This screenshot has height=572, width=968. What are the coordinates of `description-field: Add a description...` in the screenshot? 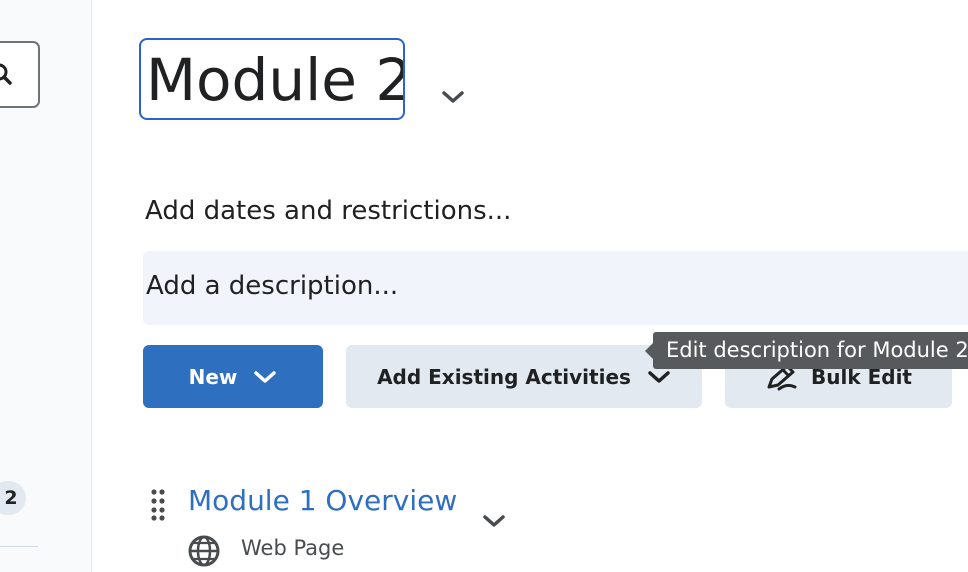 It's located at (555, 288).